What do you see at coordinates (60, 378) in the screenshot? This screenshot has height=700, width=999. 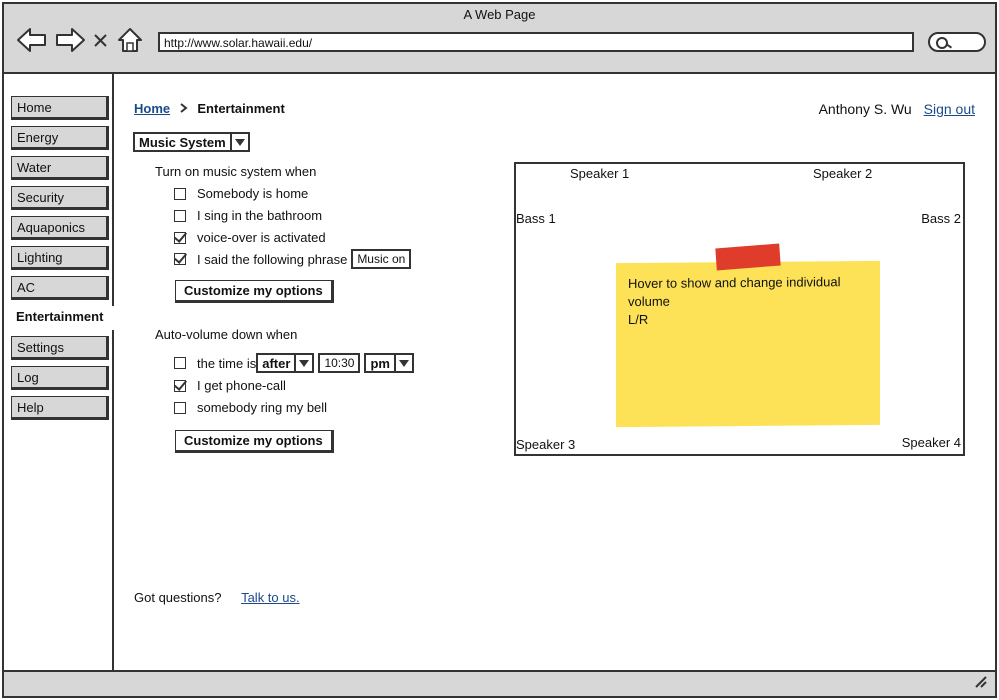 I see `sidebar-item-log: Log` at bounding box center [60, 378].